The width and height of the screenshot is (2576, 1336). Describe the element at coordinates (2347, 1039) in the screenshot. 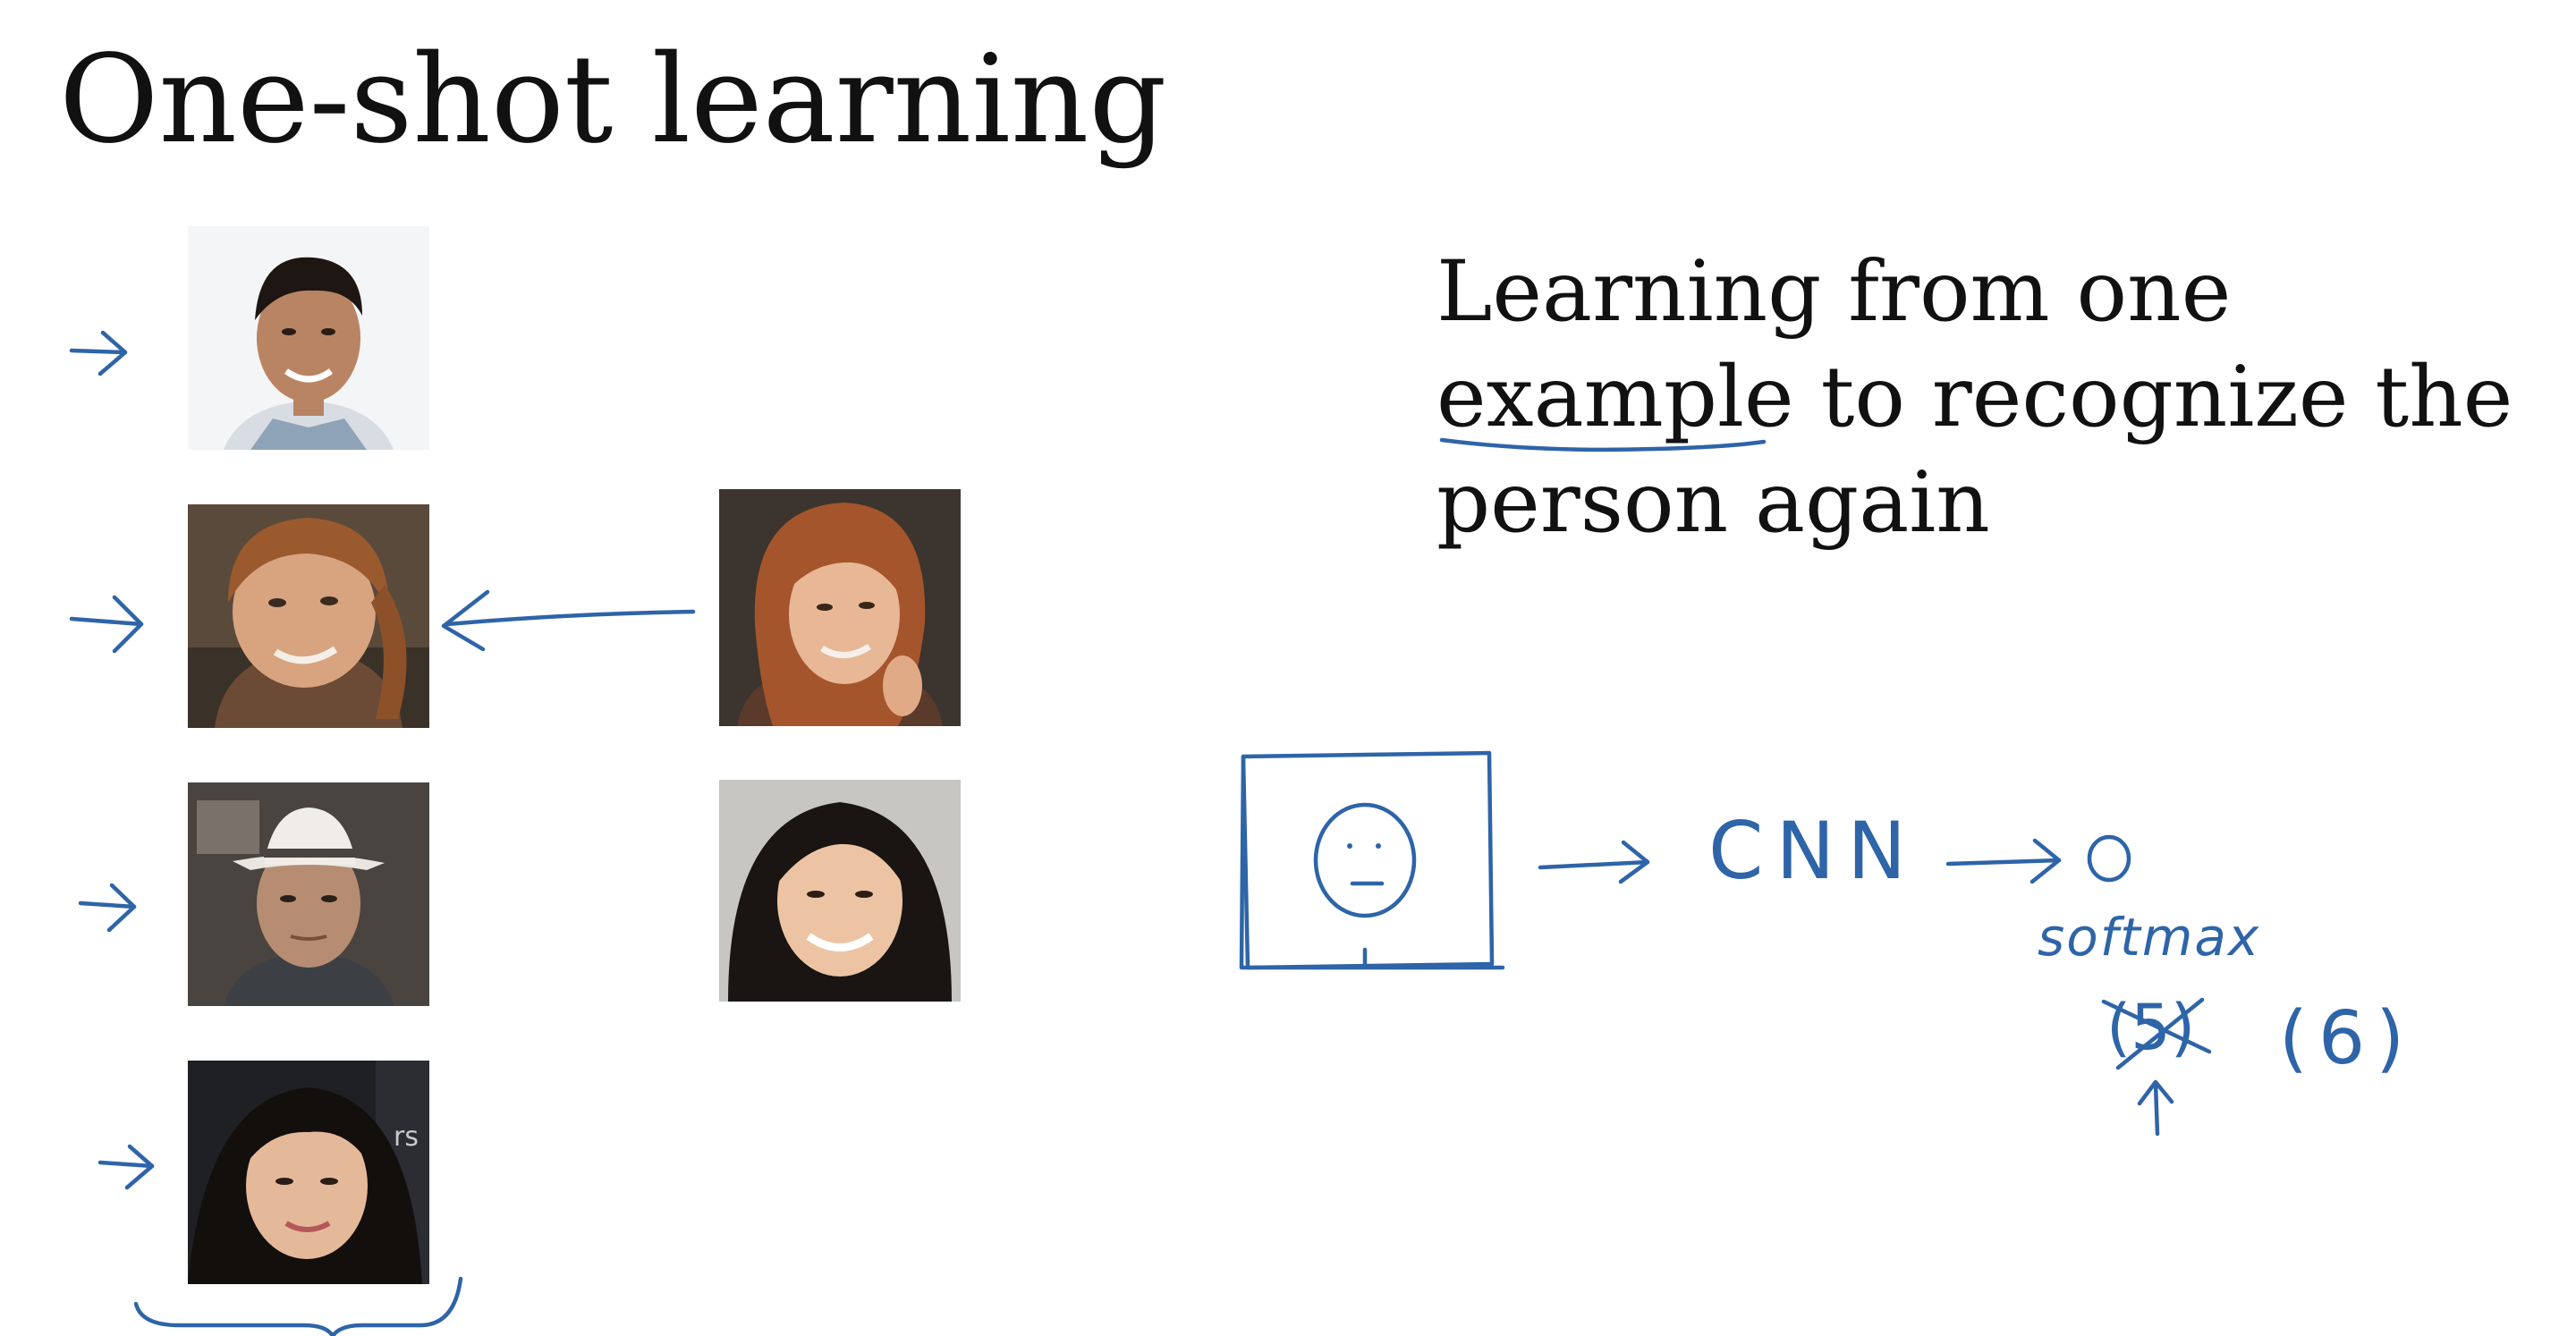

I see `output-count-label: (6)` at that location.